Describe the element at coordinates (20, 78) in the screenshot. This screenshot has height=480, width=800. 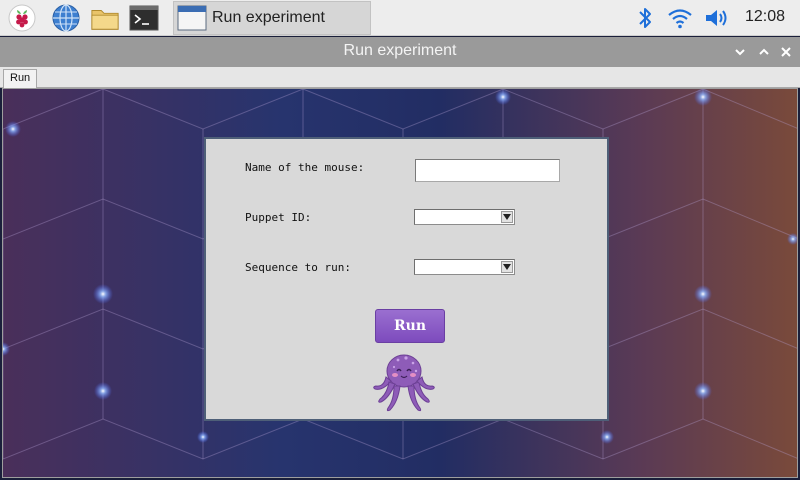
I see `tab-run: Run` at that location.